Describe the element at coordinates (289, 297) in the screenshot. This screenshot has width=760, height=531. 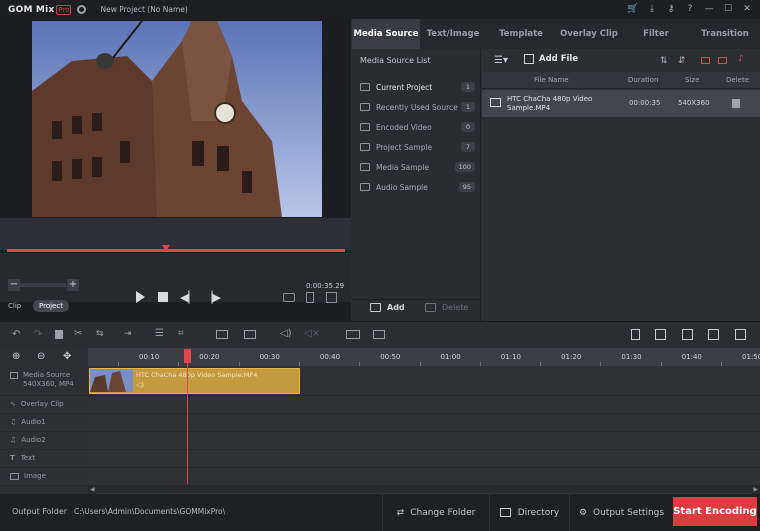
I see `snapshot-icon` at that location.